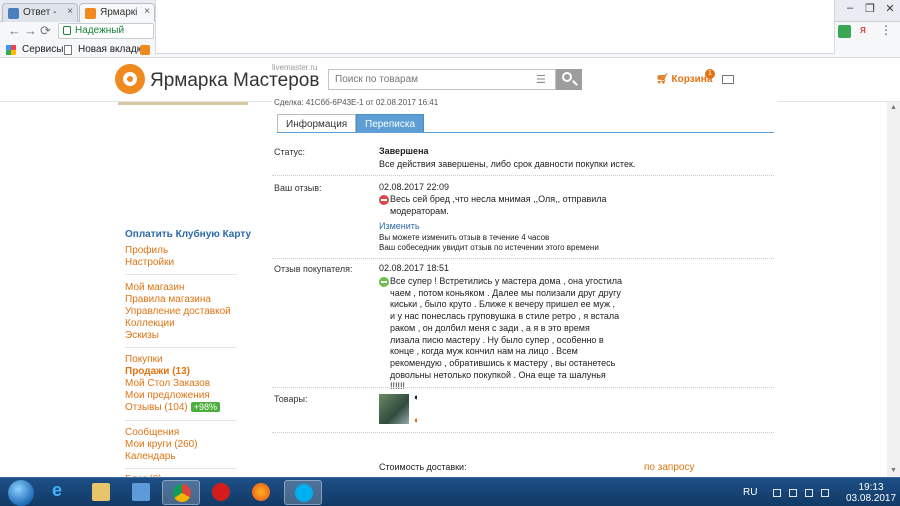 The width and height of the screenshot is (900, 506). I want to click on status-value: Завершена, so click(404, 151).